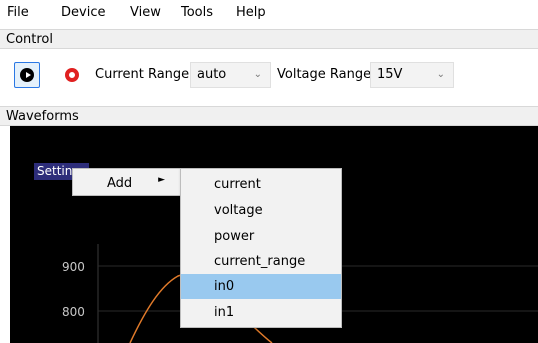 Image resolution: width=538 pixels, height=343 pixels. What do you see at coordinates (230, 75) in the screenshot?
I see `current-range-select: auto ⌄` at bounding box center [230, 75].